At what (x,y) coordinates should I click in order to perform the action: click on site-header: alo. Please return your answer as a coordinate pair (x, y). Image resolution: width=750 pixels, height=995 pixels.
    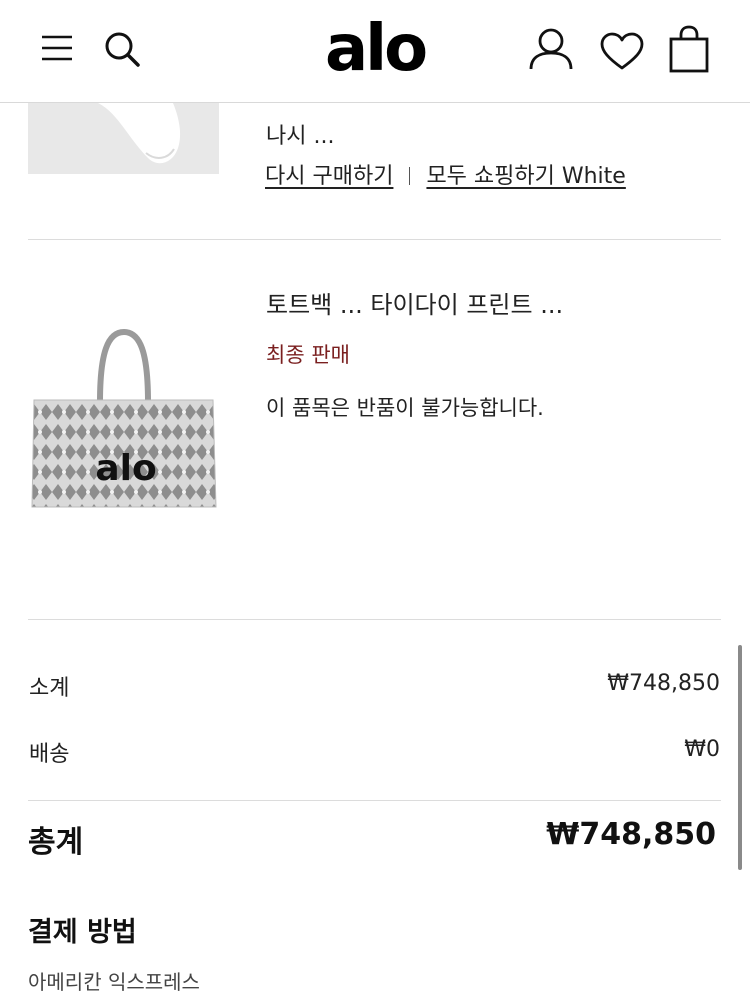
    Looking at the image, I should click on (375, 51).